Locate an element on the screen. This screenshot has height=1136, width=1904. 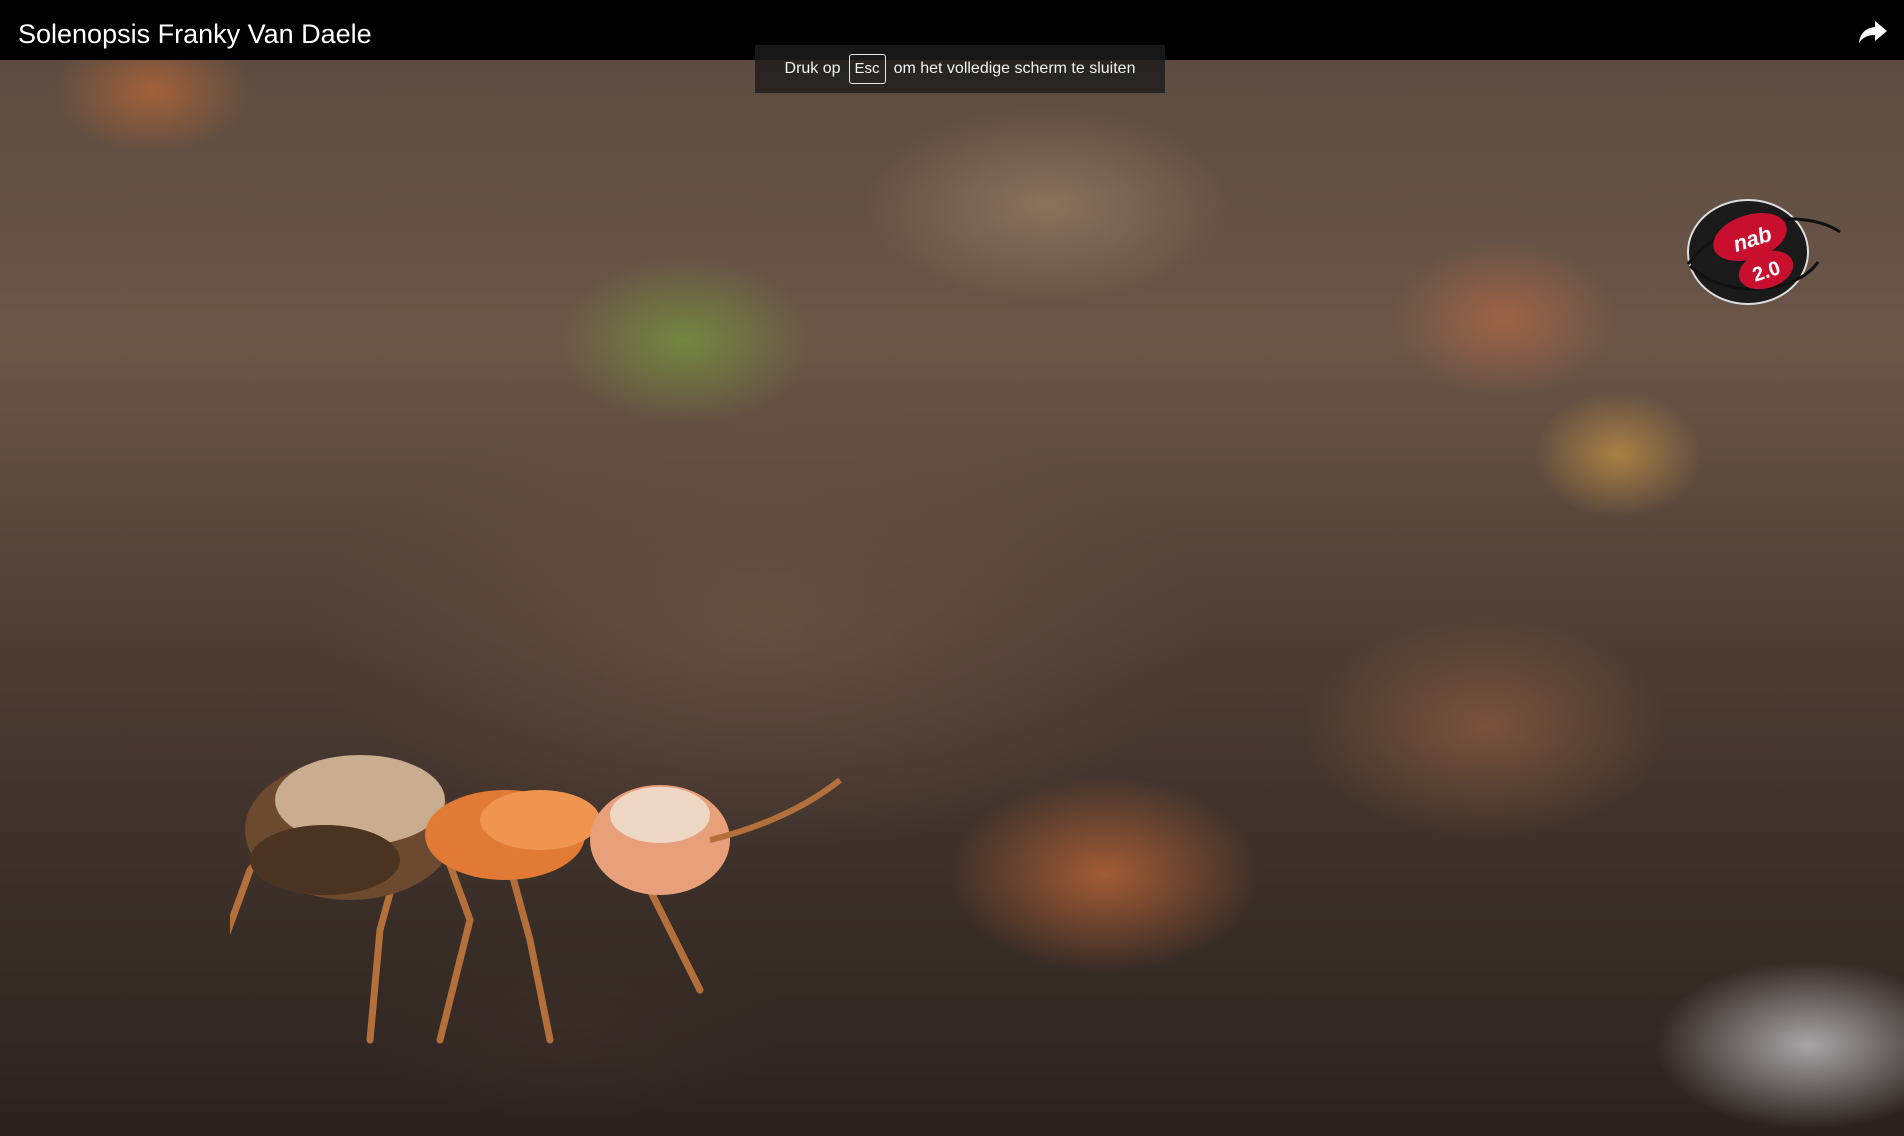
hint-text-before: Druk op is located at coordinates (812, 68).